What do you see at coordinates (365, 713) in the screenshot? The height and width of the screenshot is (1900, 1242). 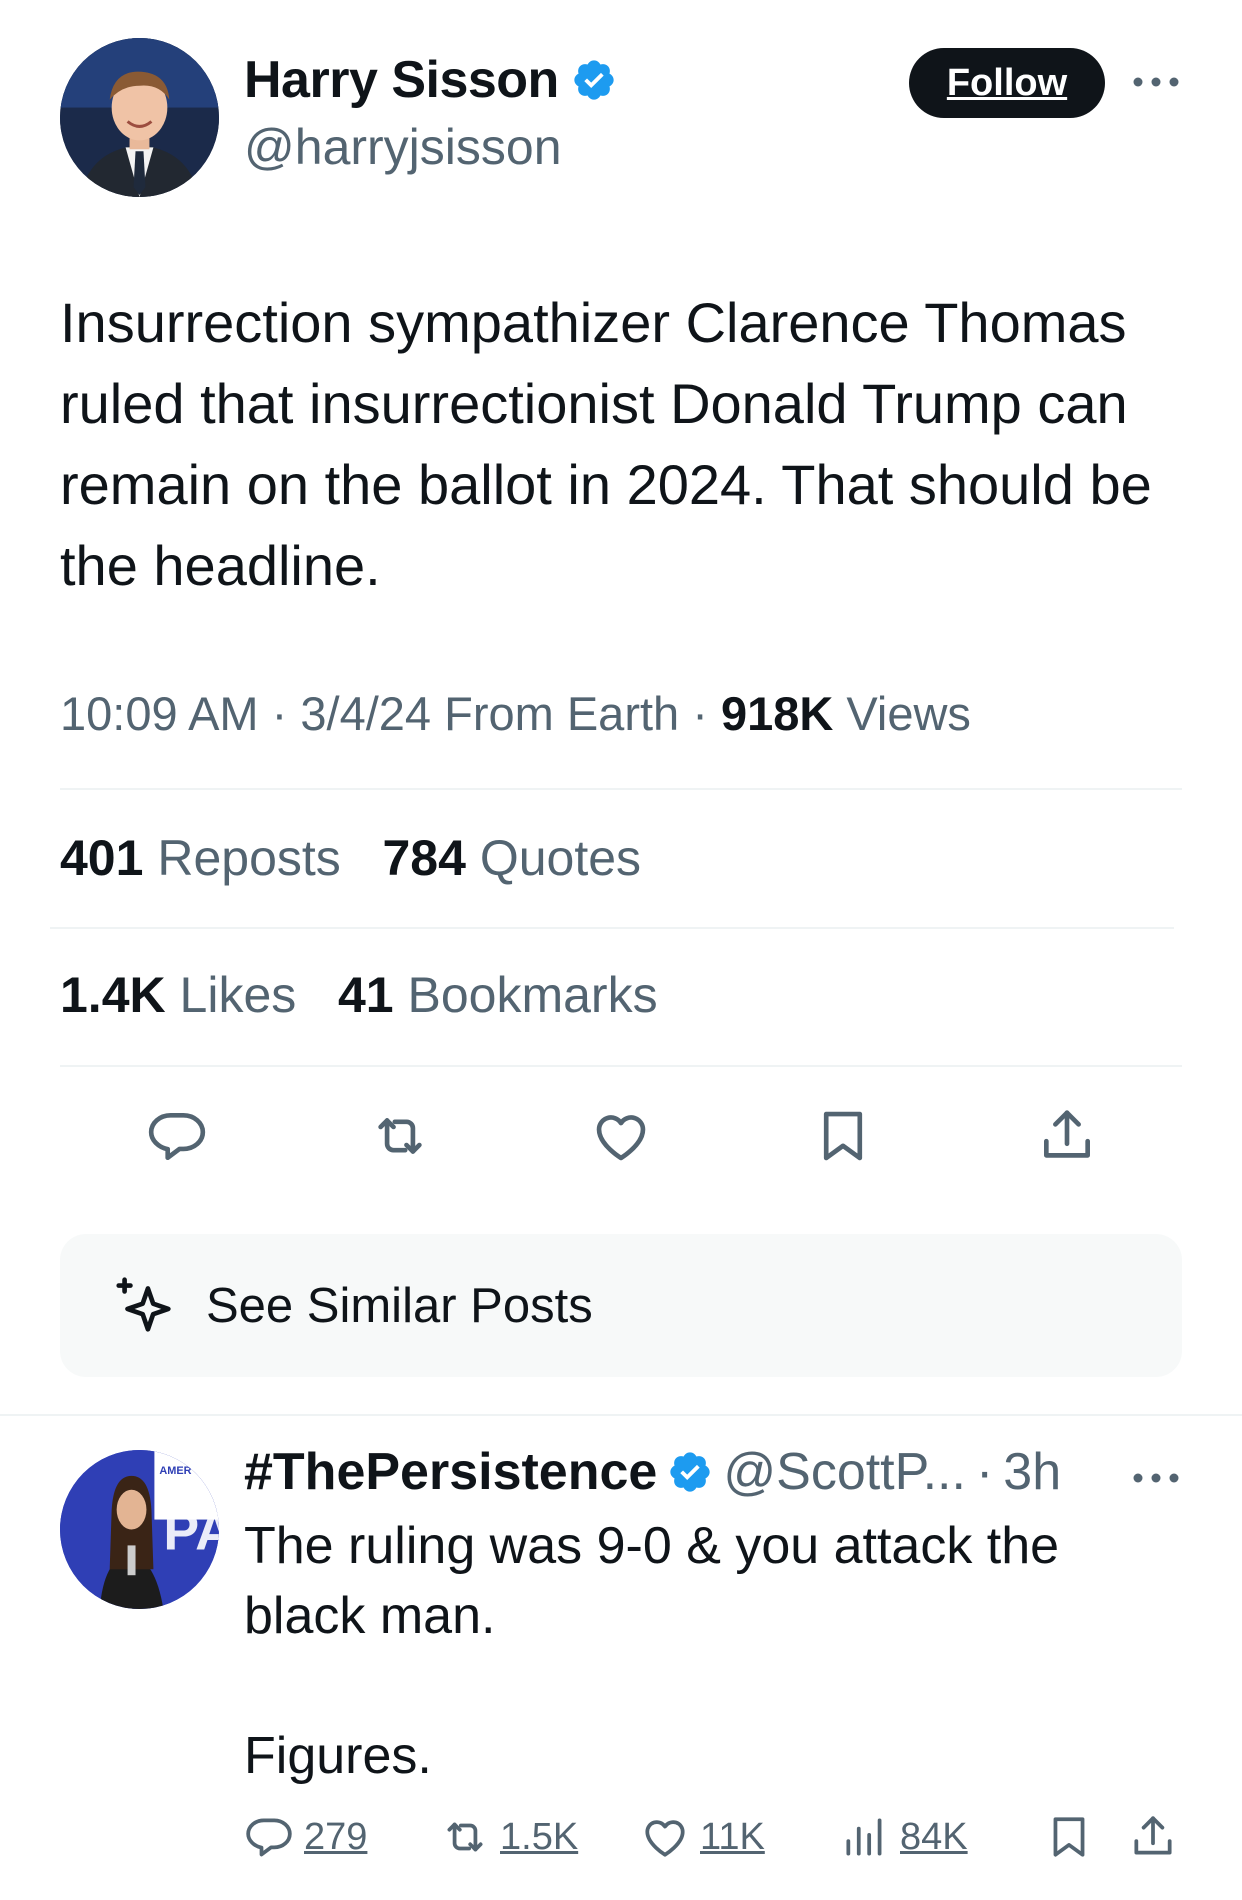 I see `tweet-date: 3/4/24` at bounding box center [365, 713].